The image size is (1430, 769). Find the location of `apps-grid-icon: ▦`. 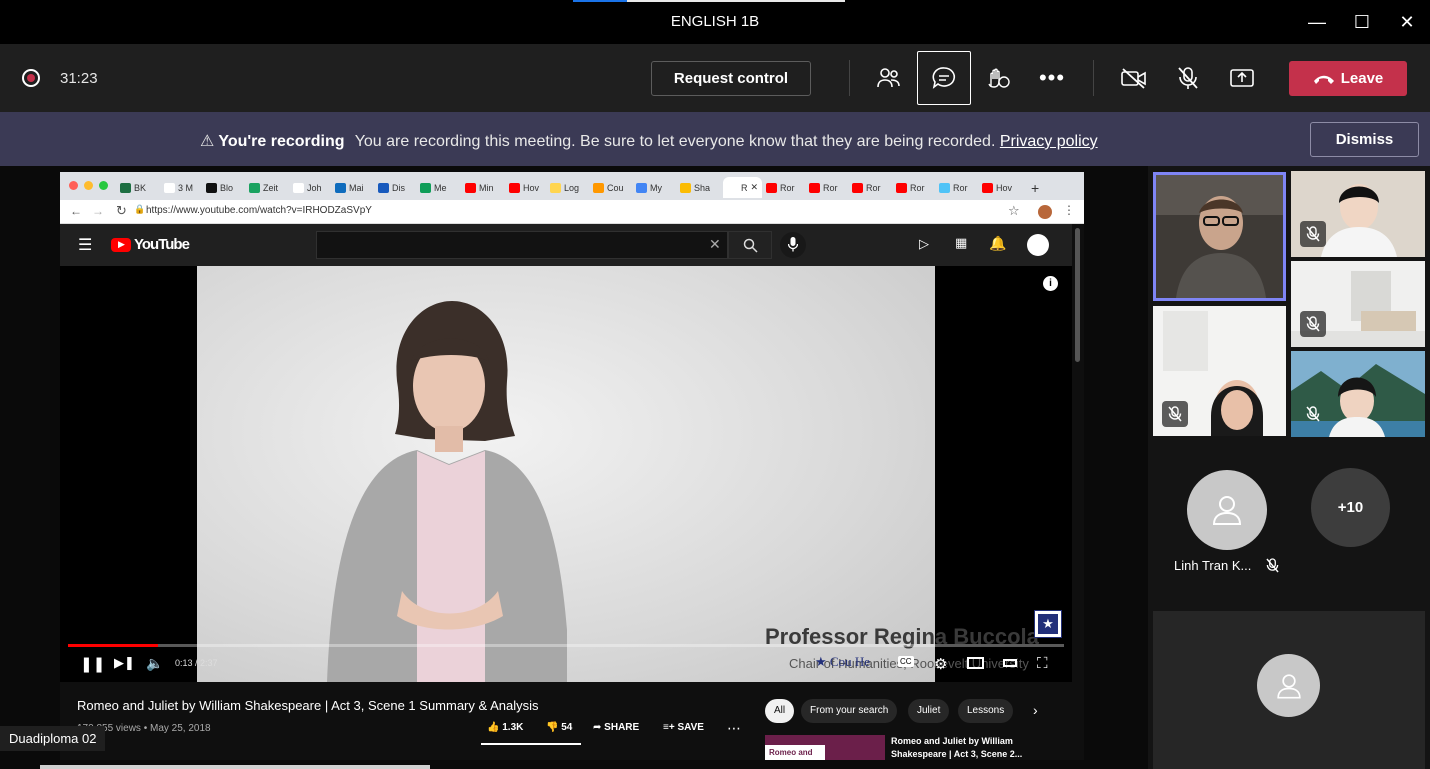

apps-grid-icon: ▦ is located at coordinates (961, 243).